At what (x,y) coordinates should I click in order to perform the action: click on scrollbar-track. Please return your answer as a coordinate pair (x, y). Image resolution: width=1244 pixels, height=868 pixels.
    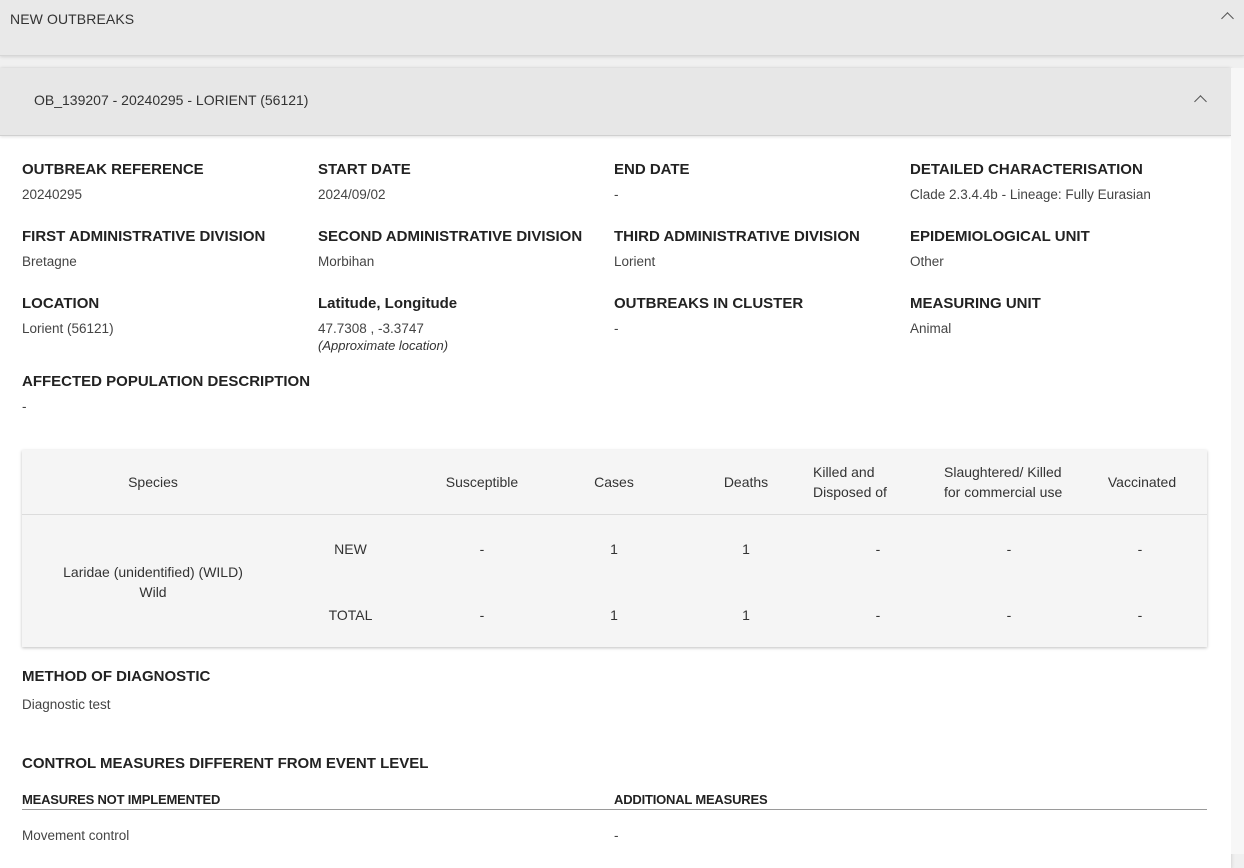
    Looking at the image, I should click on (1237, 461).